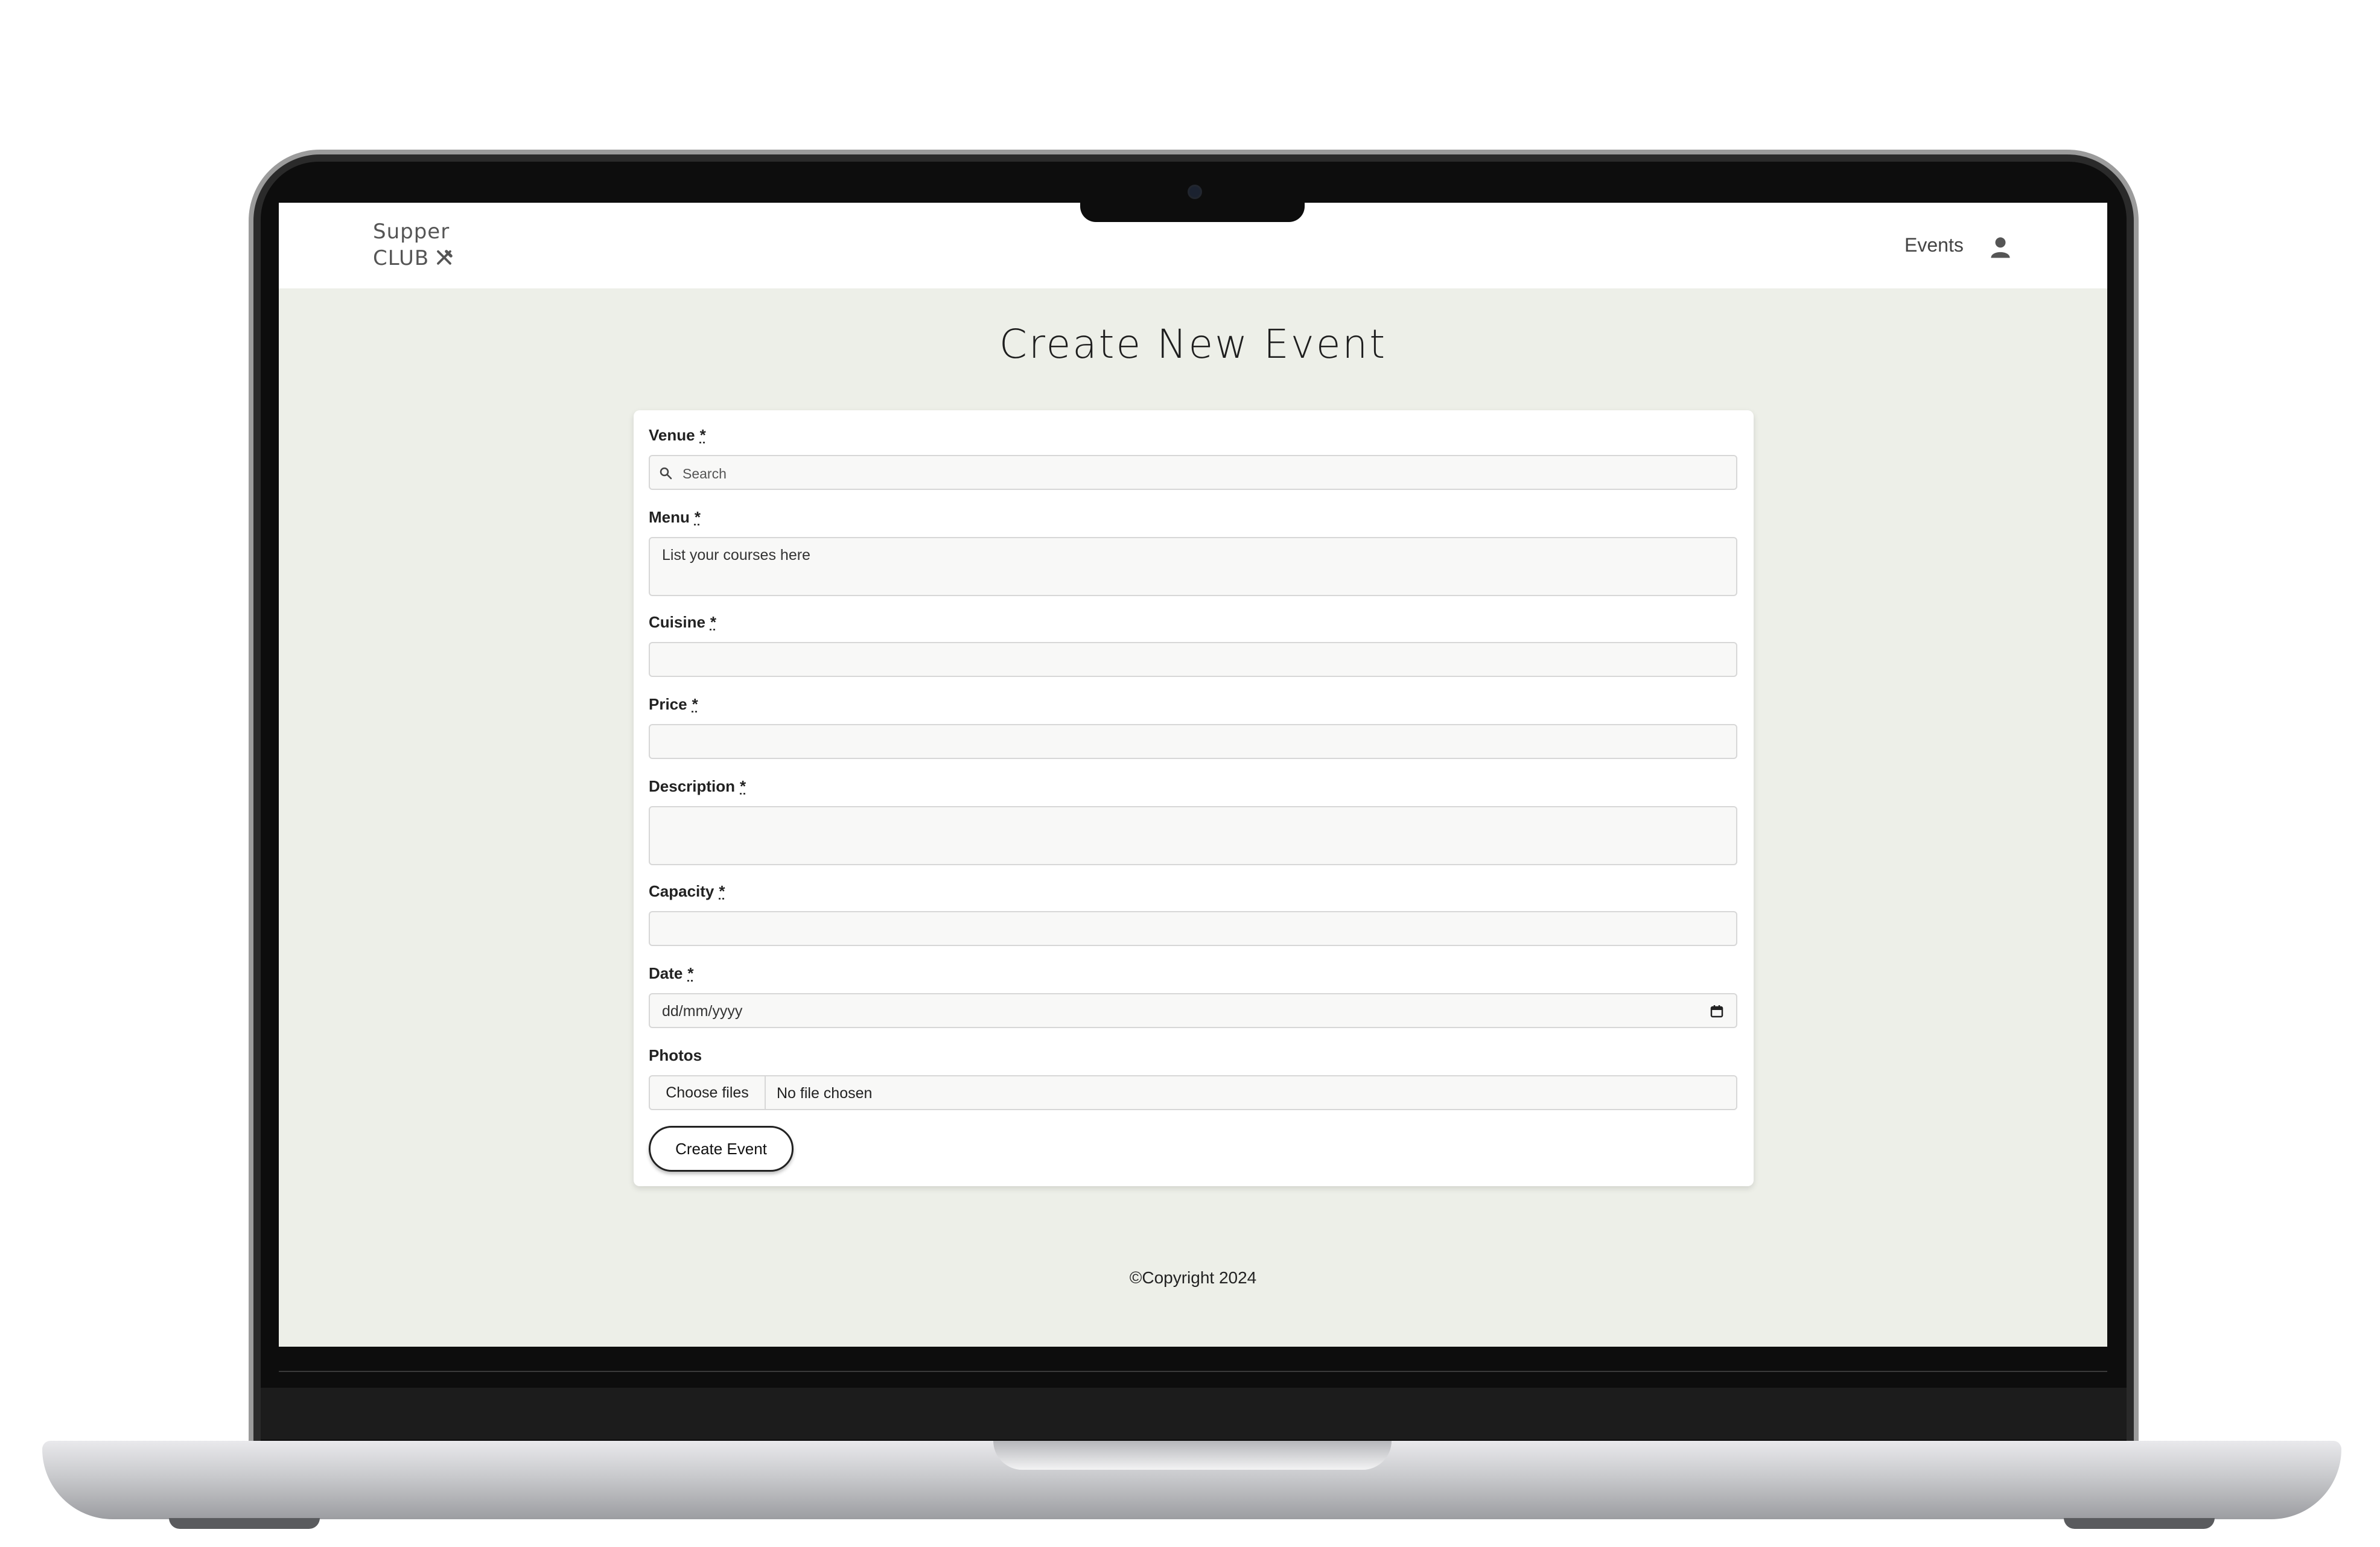  I want to click on photos-label-text: Photos, so click(675, 1055).